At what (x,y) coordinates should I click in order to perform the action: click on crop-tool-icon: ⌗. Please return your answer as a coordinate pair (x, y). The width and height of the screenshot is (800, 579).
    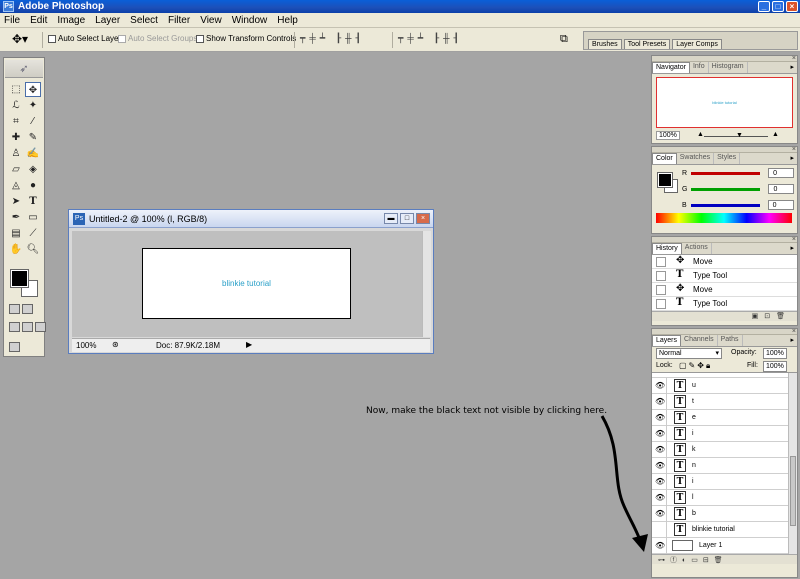
    Looking at the image, I should click on (16, 121).